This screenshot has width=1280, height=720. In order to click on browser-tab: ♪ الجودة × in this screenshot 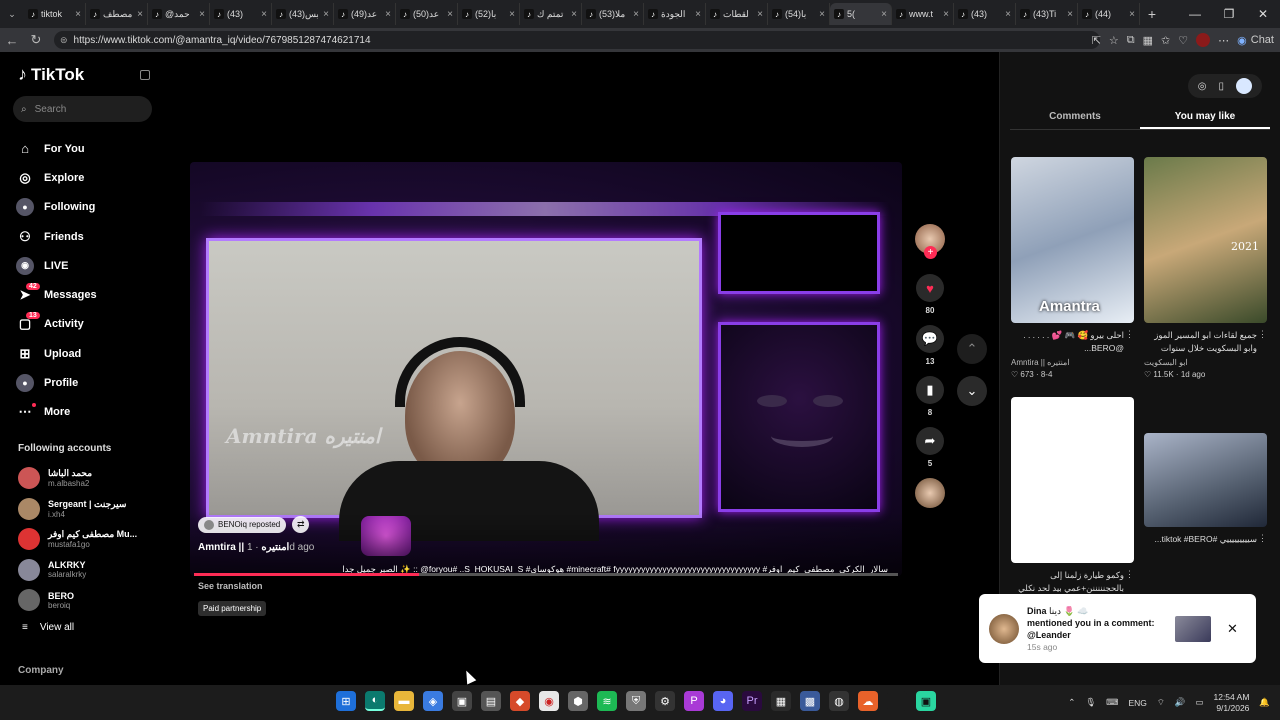, I will do `click(675, 14)`.